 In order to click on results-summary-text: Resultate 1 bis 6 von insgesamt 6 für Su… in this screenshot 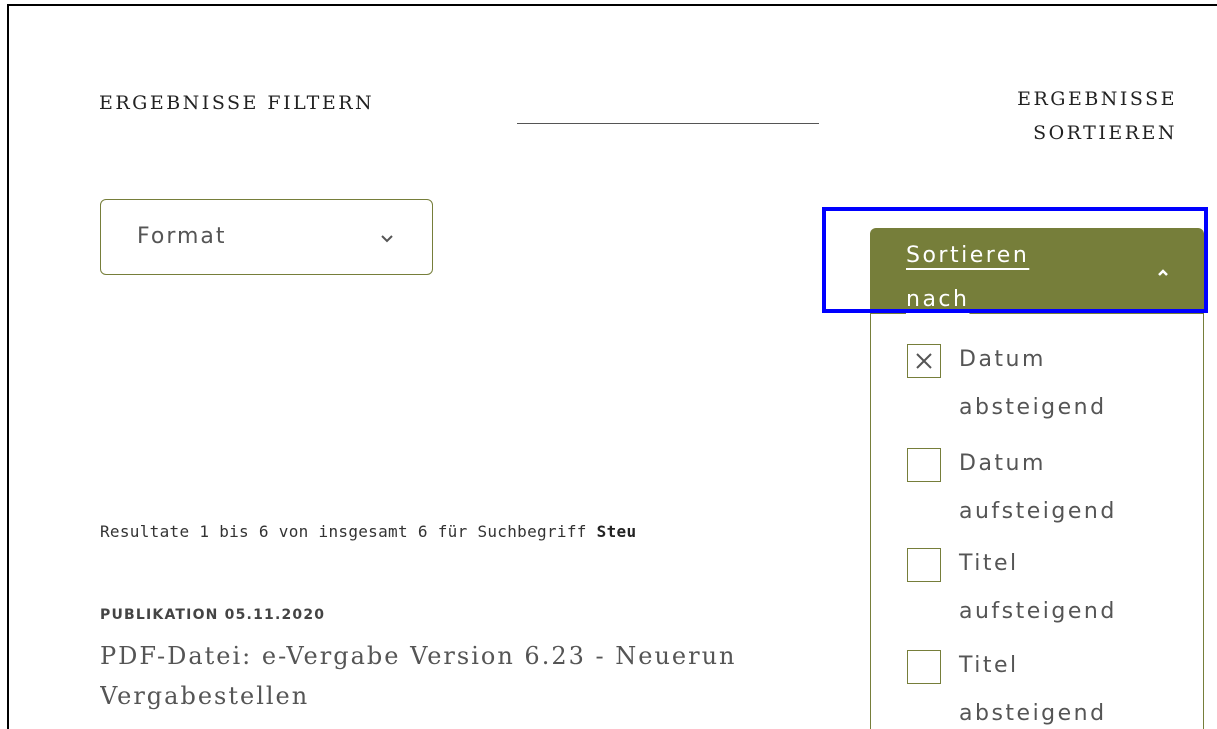, I will do `click(348, 531)`.